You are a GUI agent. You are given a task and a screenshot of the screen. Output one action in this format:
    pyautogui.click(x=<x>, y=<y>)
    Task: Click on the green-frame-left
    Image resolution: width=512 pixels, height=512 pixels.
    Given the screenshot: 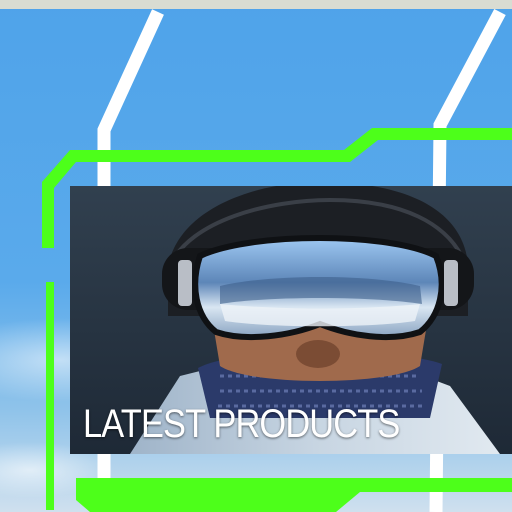 What is the action you would take?
    pyautogui.click(x=50, y=396)
    